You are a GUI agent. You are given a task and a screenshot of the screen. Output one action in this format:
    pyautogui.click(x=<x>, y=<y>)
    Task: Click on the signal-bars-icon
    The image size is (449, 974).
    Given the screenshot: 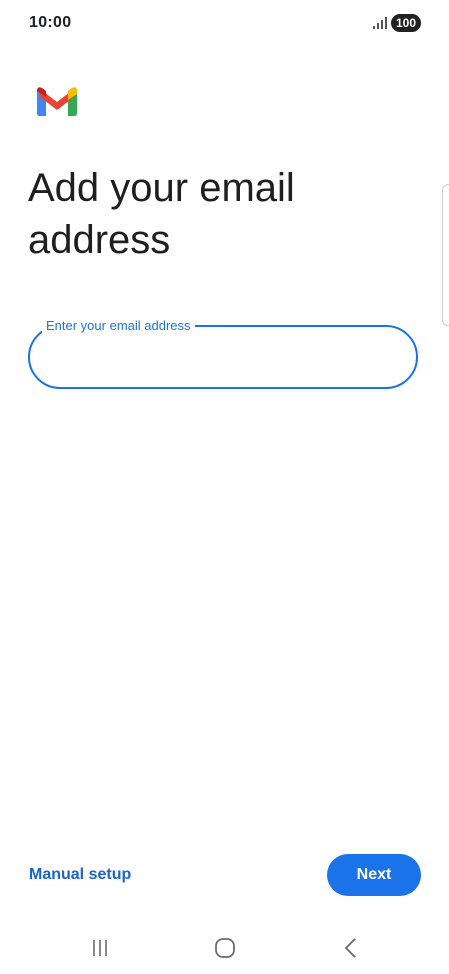 What is the action you would take?
    pyautogui.click(x=380, y=23)
    